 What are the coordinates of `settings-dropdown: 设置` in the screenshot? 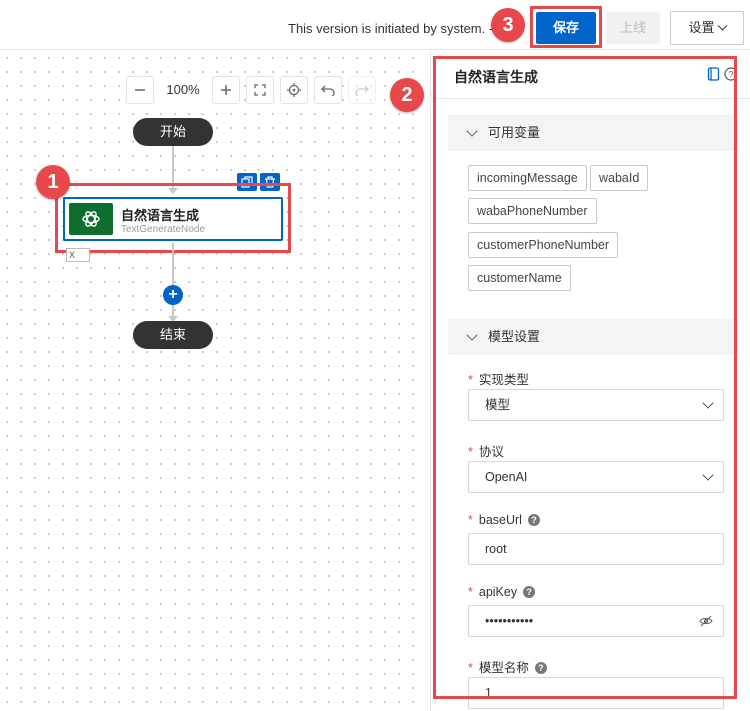 It's located at (707, 28).